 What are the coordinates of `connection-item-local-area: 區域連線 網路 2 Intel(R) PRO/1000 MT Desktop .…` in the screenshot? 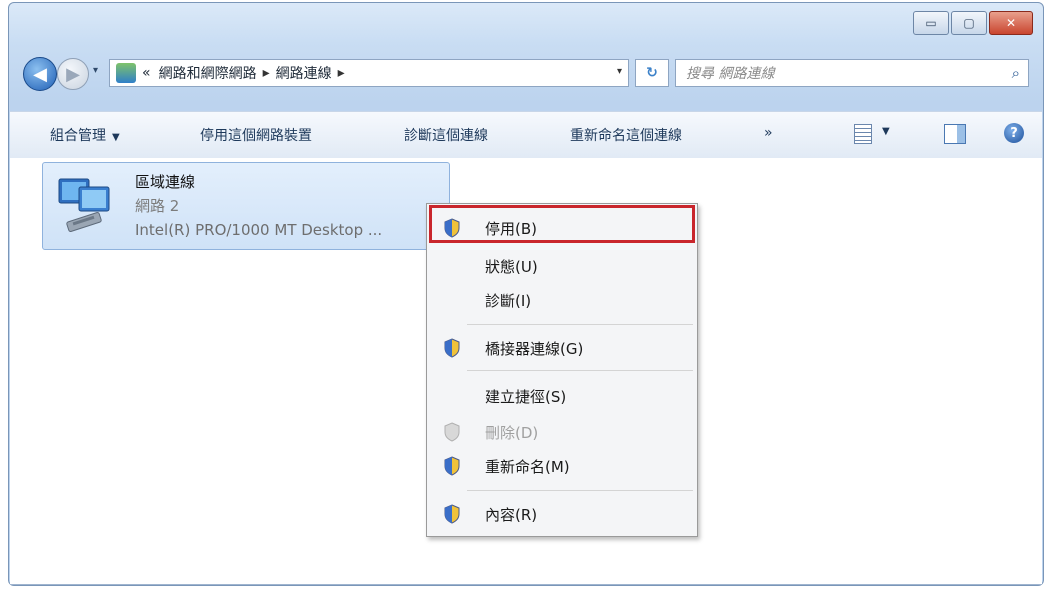 It's located at (246, 206).